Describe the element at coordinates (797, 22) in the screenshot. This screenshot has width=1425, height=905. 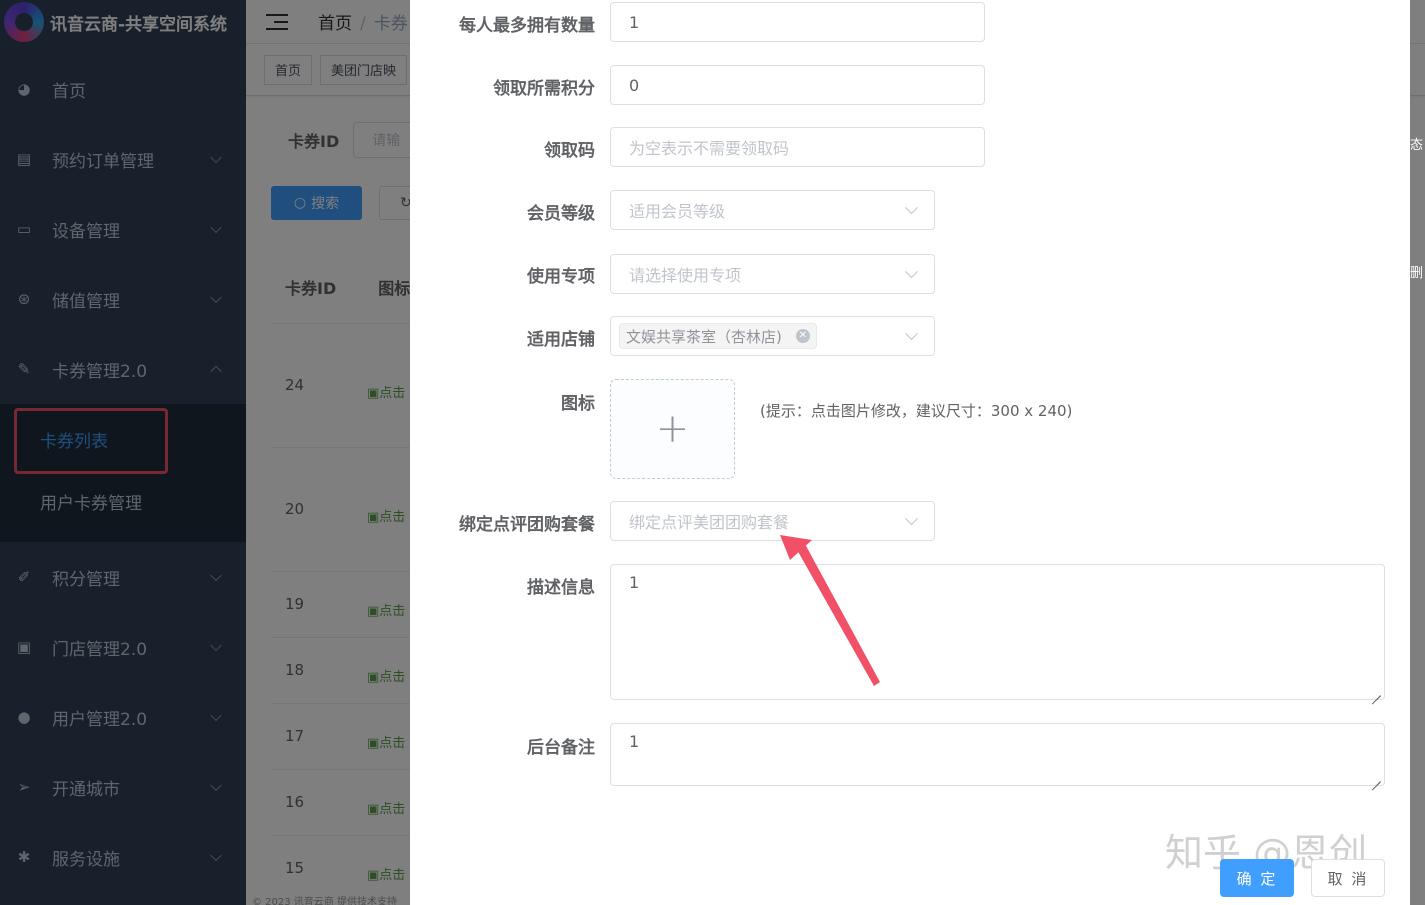
I see `max-per-person-input: 1` at that location.